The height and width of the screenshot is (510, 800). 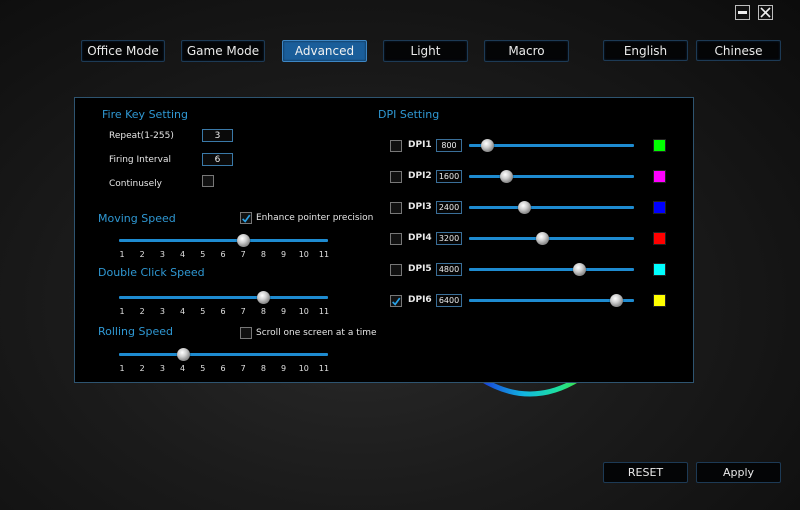 I want to click on enhance-precision-checkbox, so click(x=246, y=218).